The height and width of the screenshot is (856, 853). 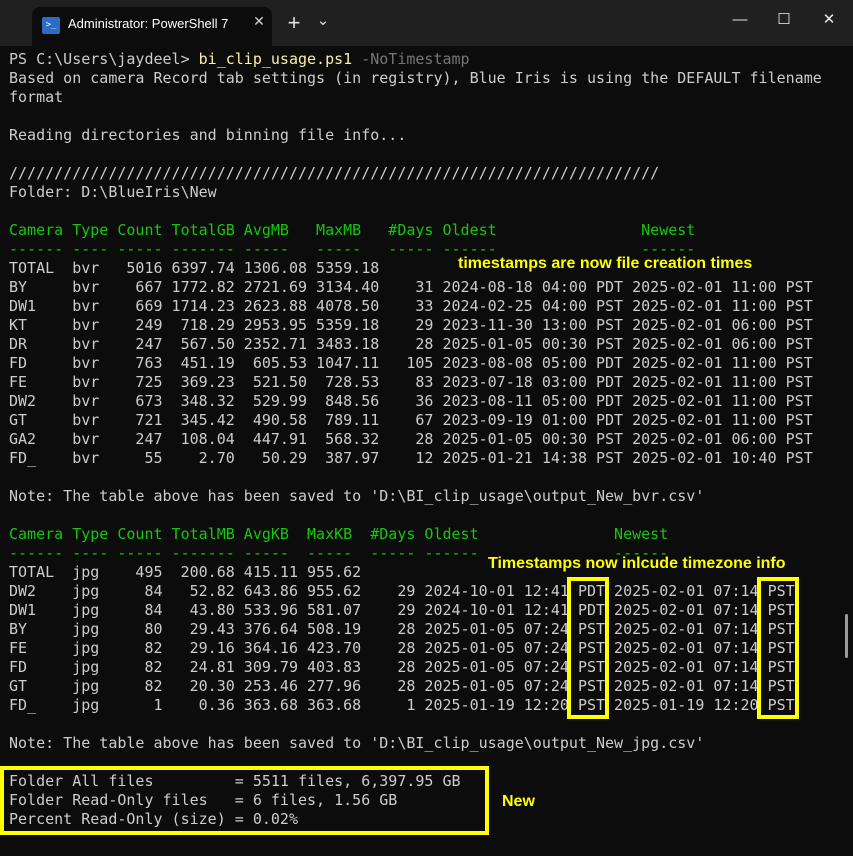 What do you see at coordinates (36, 97) in the screenshot?
I see `info-line-2: format` at bounding box center [36, 97].